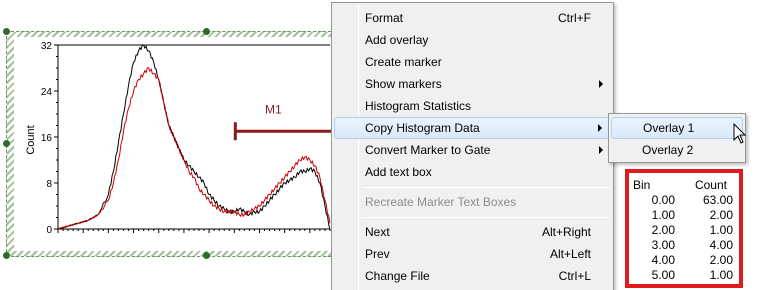  What do you see at coordinates (663, 230) in the screenshot?
I see `bin-value: 2.00` at bounding box center [663, 230].